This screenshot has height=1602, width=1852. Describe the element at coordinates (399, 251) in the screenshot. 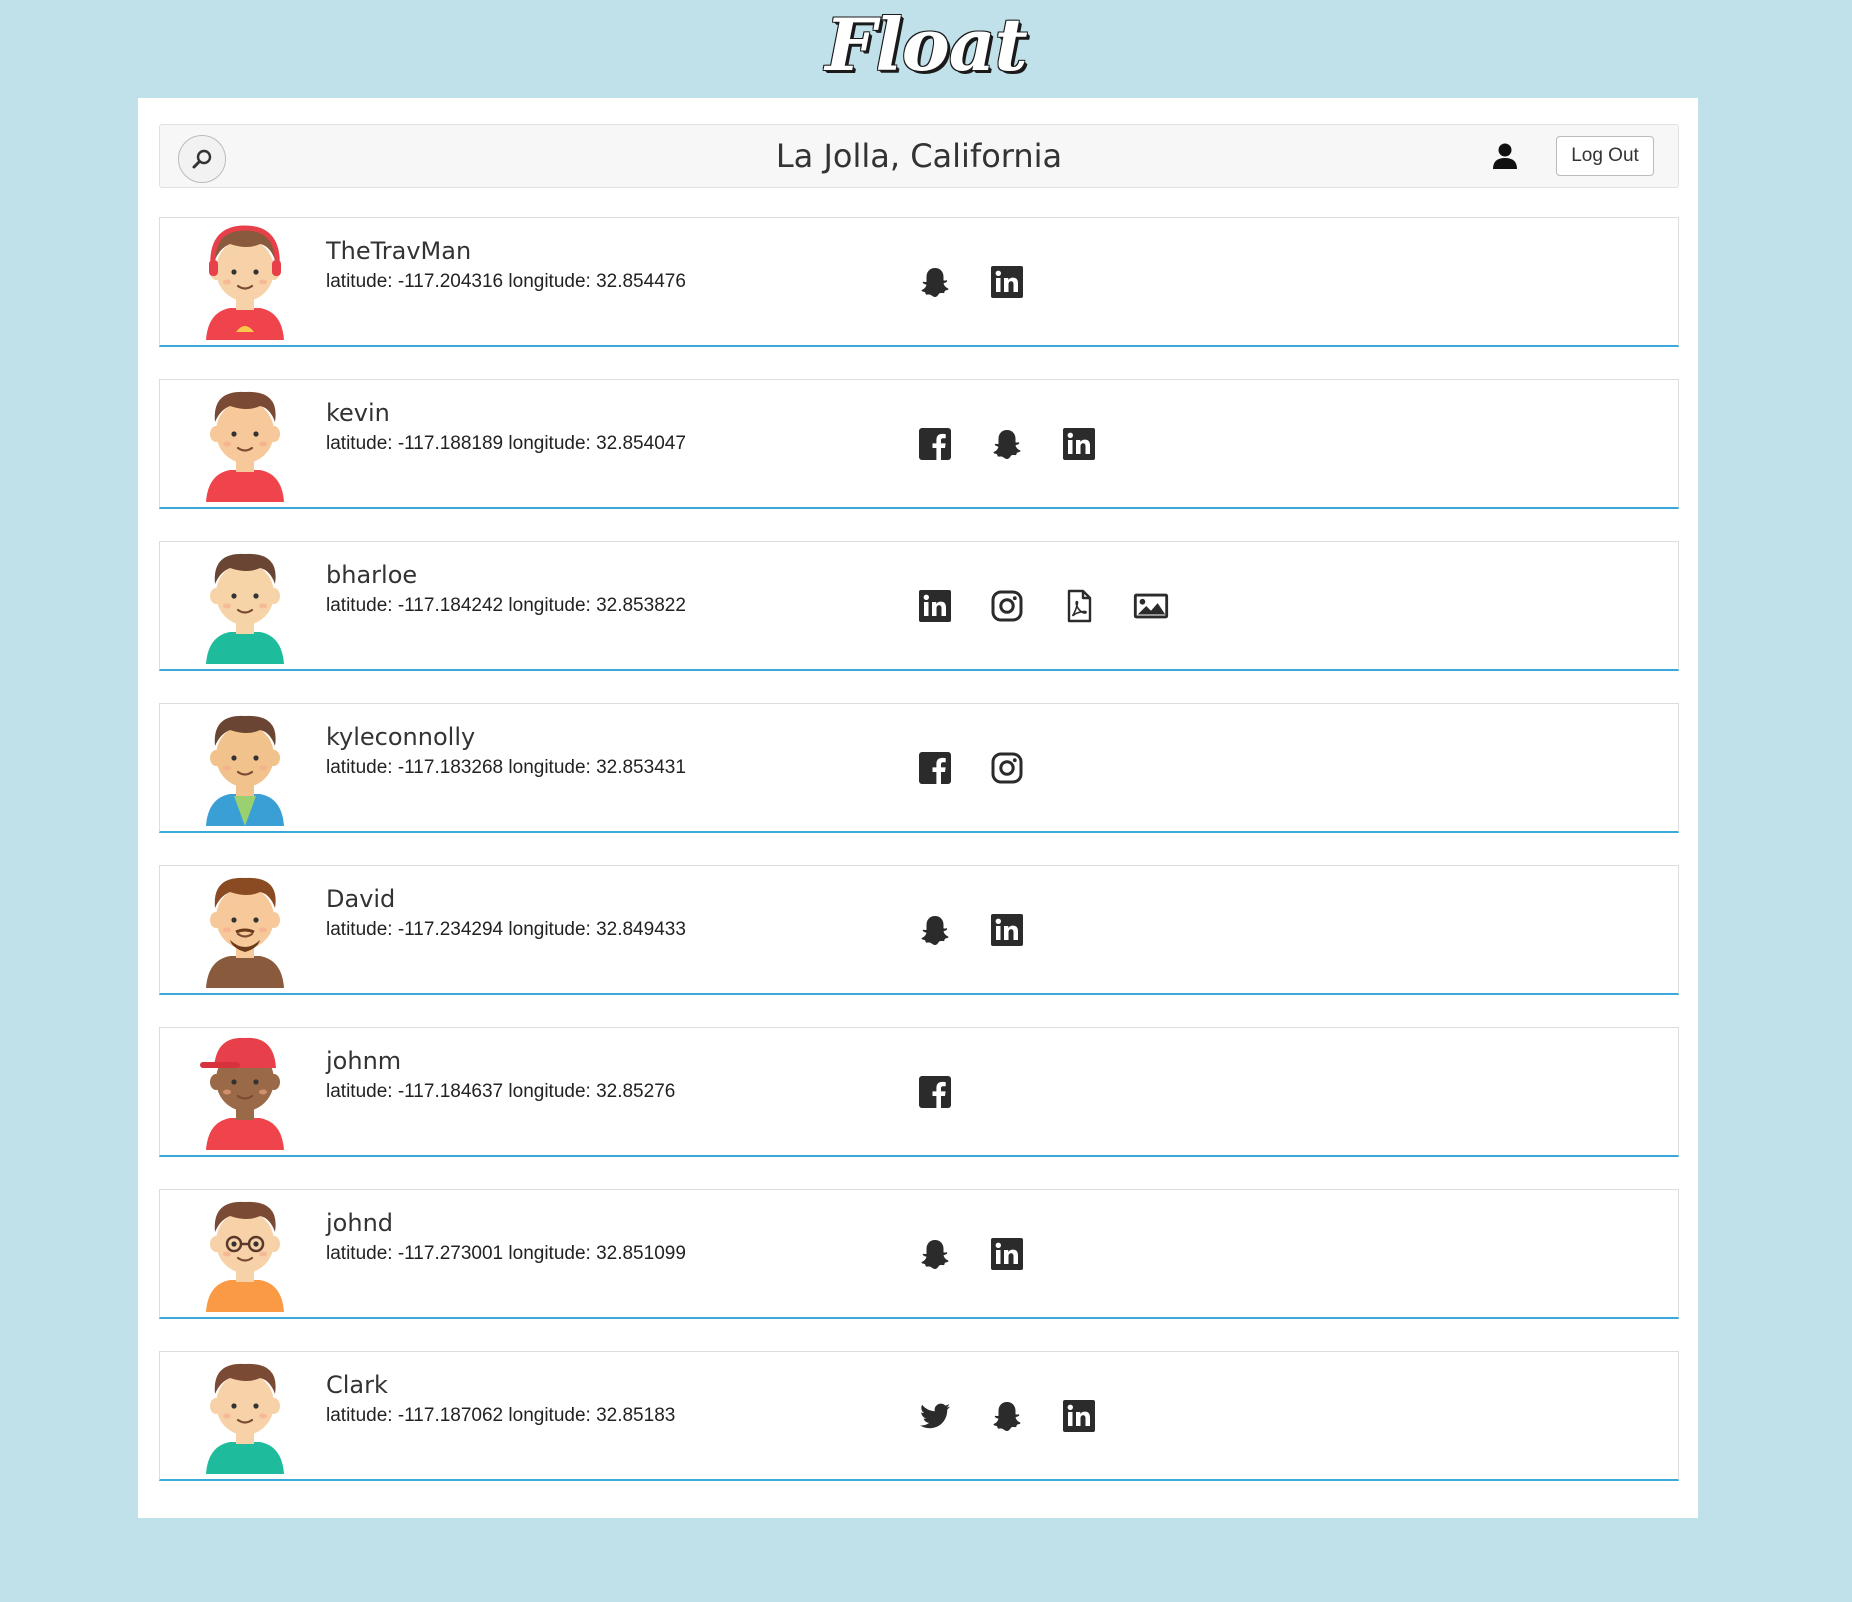

I see `user-name: TheTravMan` at that location.